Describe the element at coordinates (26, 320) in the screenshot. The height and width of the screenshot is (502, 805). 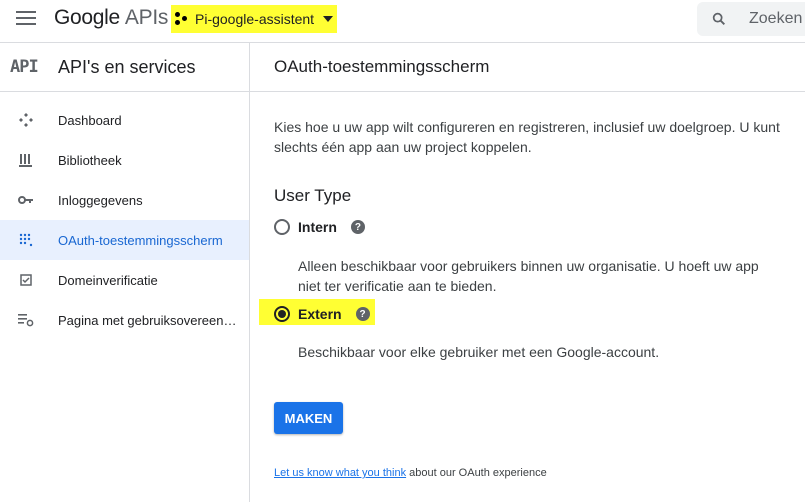
I see `settings-list-icon` at that location.